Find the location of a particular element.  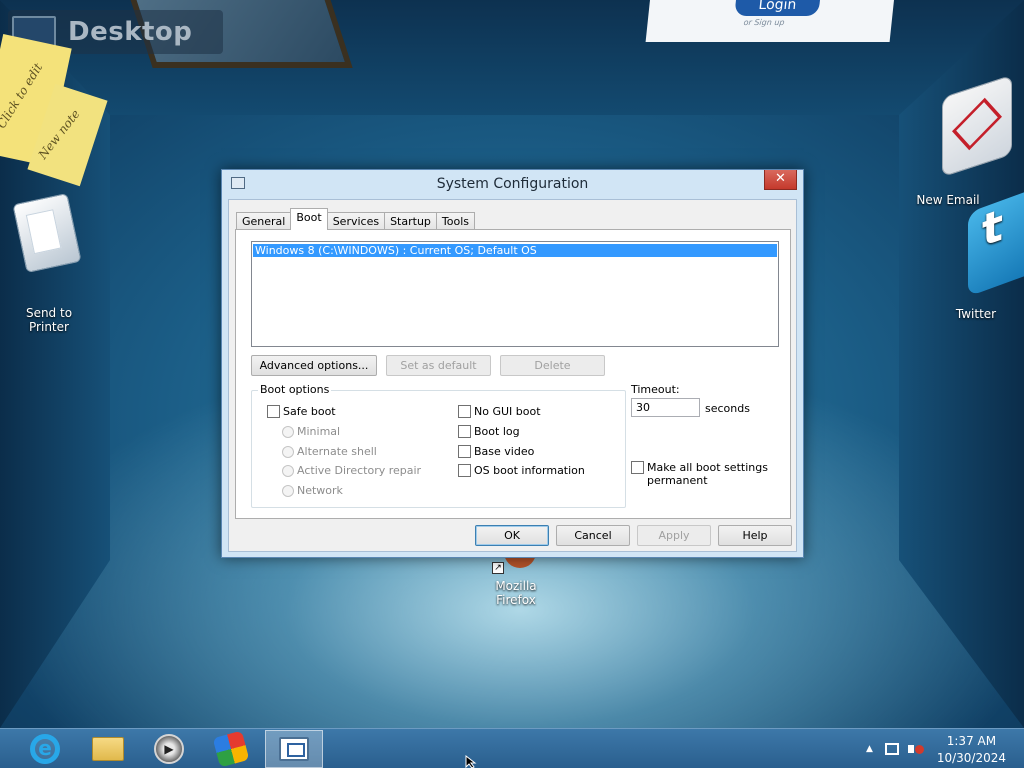

timeout-label: Timeout: is located at coordinates (655, 389).